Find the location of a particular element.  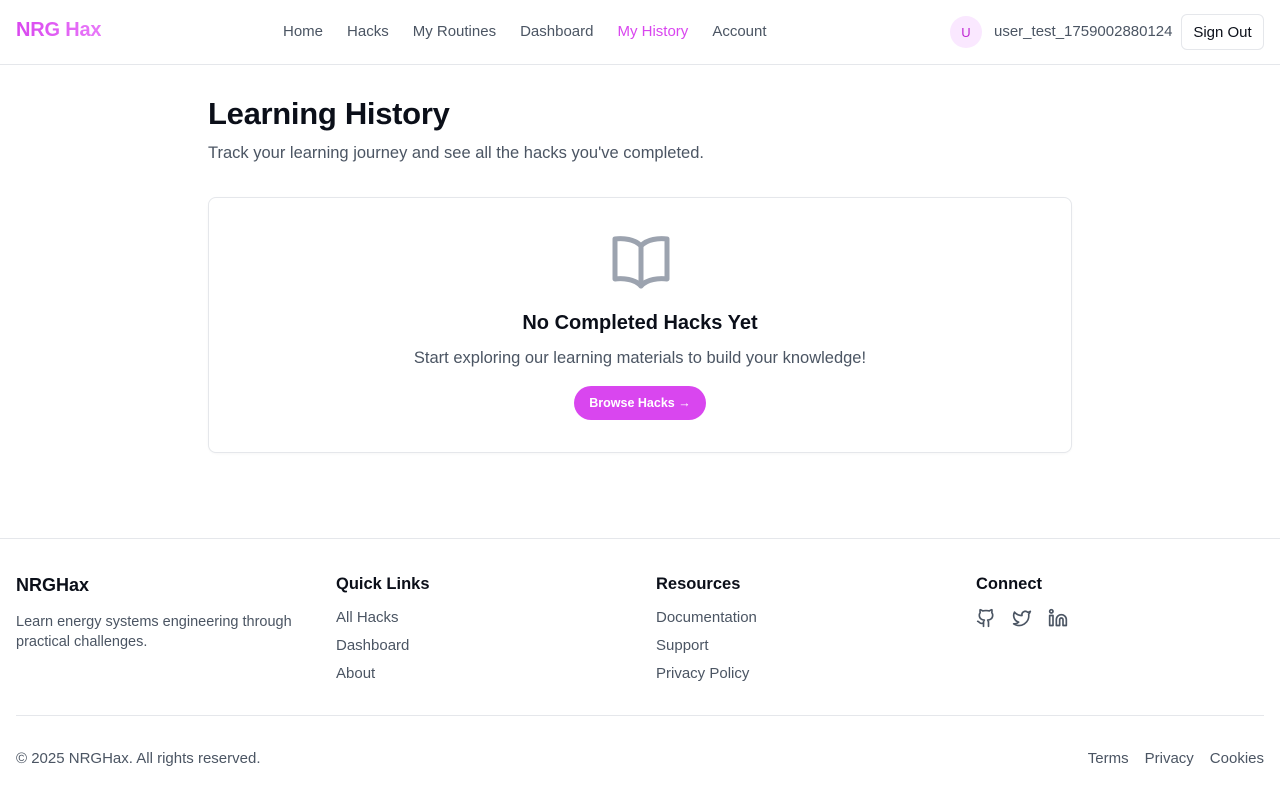

footer-quick-links: Quick Links All Hacks Dashboard About is located at coordinates (383, 633).